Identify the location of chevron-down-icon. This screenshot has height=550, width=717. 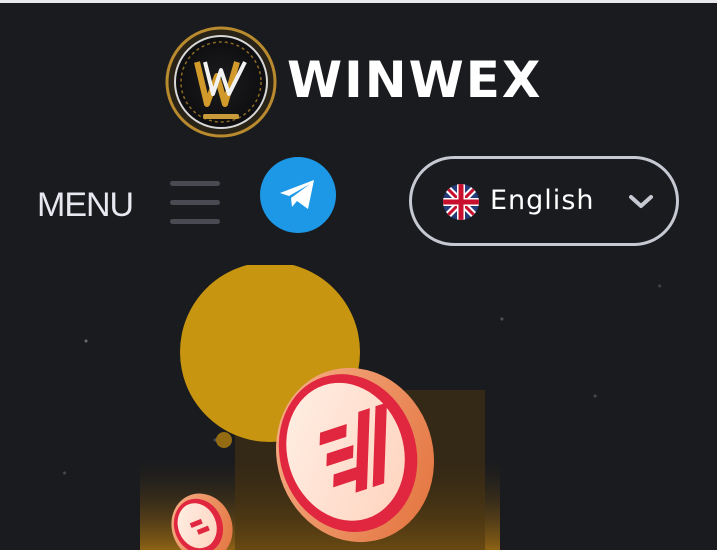
(641, 201).